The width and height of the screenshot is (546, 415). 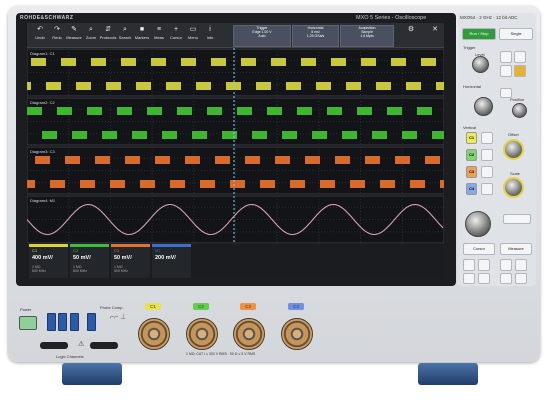 I want to click on offset-label: Offset, so click(x=513, y=134).